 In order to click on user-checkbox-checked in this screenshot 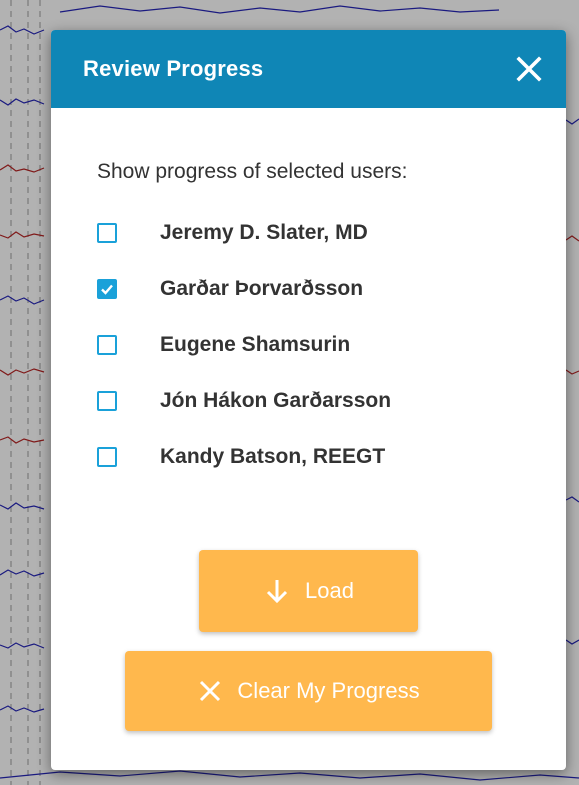, I will do `click(107, 289)`.